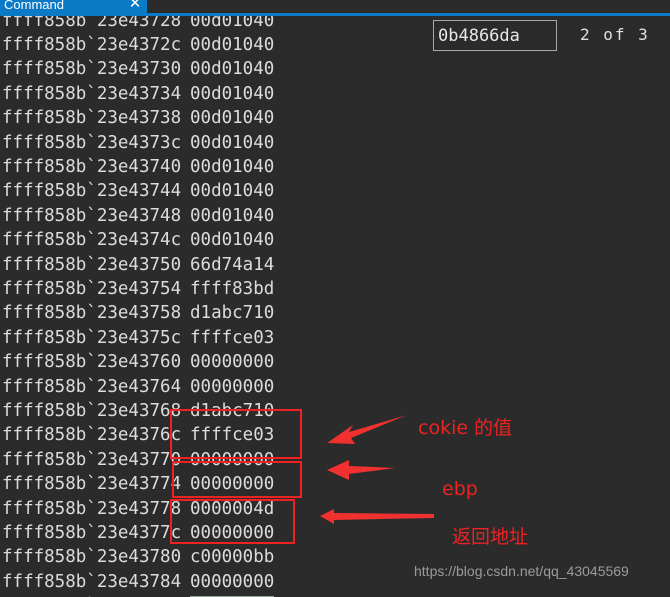 The height and width of the screenshot is (597, 670). I want to click on table-row: ffff858b`23e43784 00000000, so click(210, 584).